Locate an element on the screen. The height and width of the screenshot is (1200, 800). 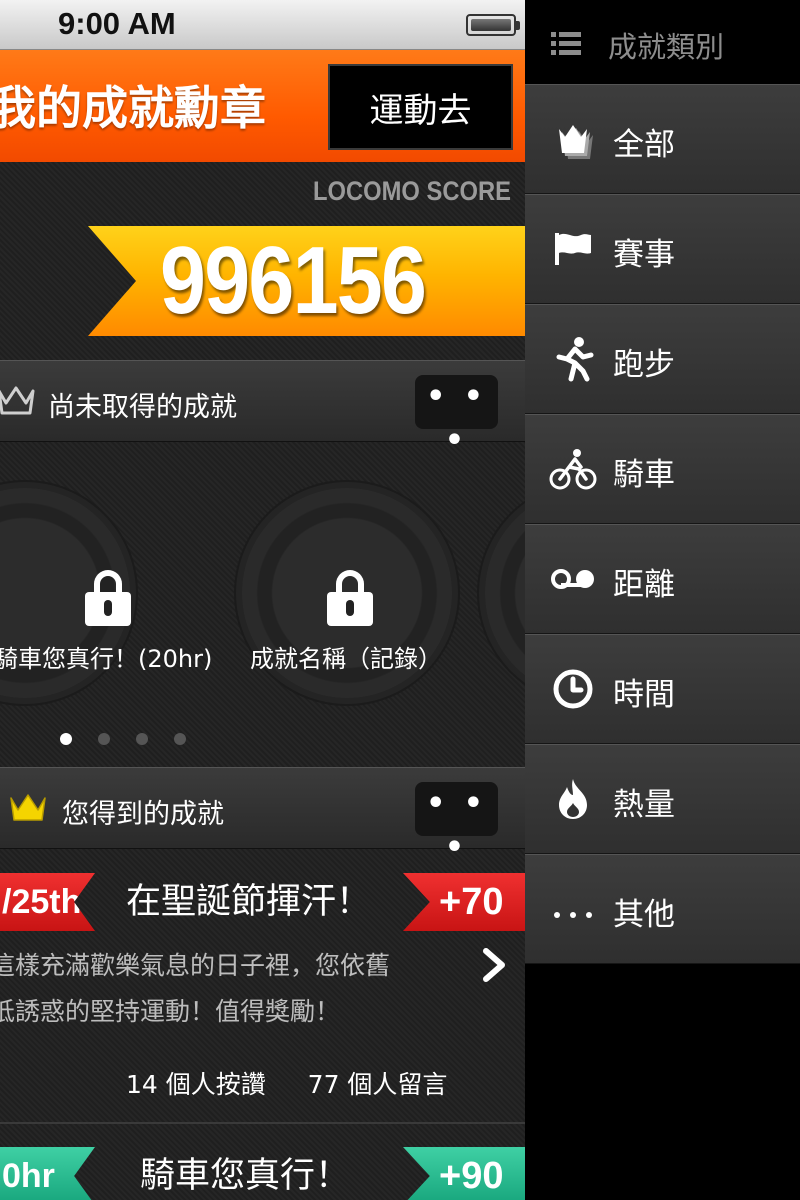
menu-item-label: 時間 is located at coordinates (644, 695).